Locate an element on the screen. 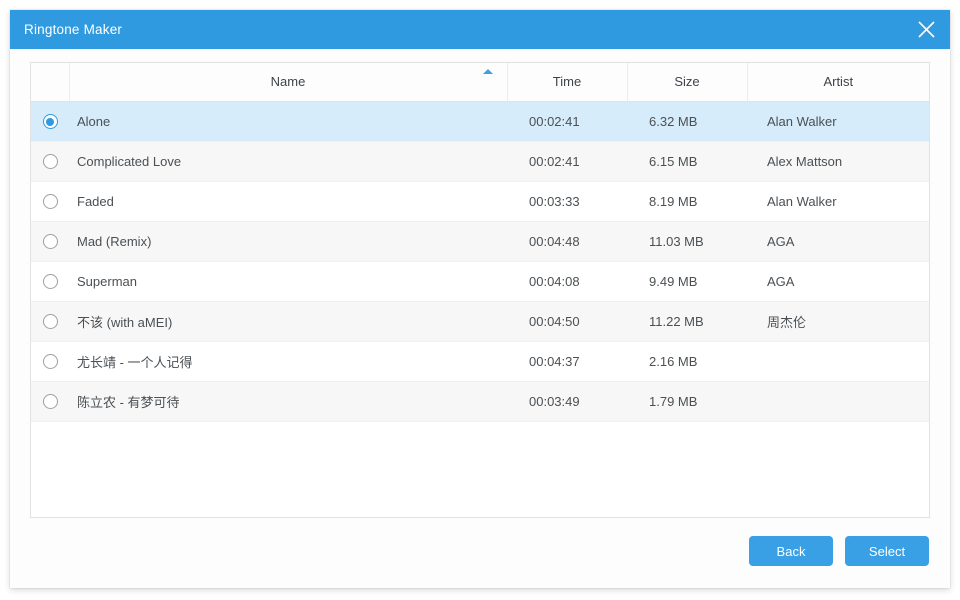 Image resolution: width=960 pixels, height=600 pixels. table-row: Faded 00:03:33 8.19 MB Alan Walker is located at coordinates (480, 201).